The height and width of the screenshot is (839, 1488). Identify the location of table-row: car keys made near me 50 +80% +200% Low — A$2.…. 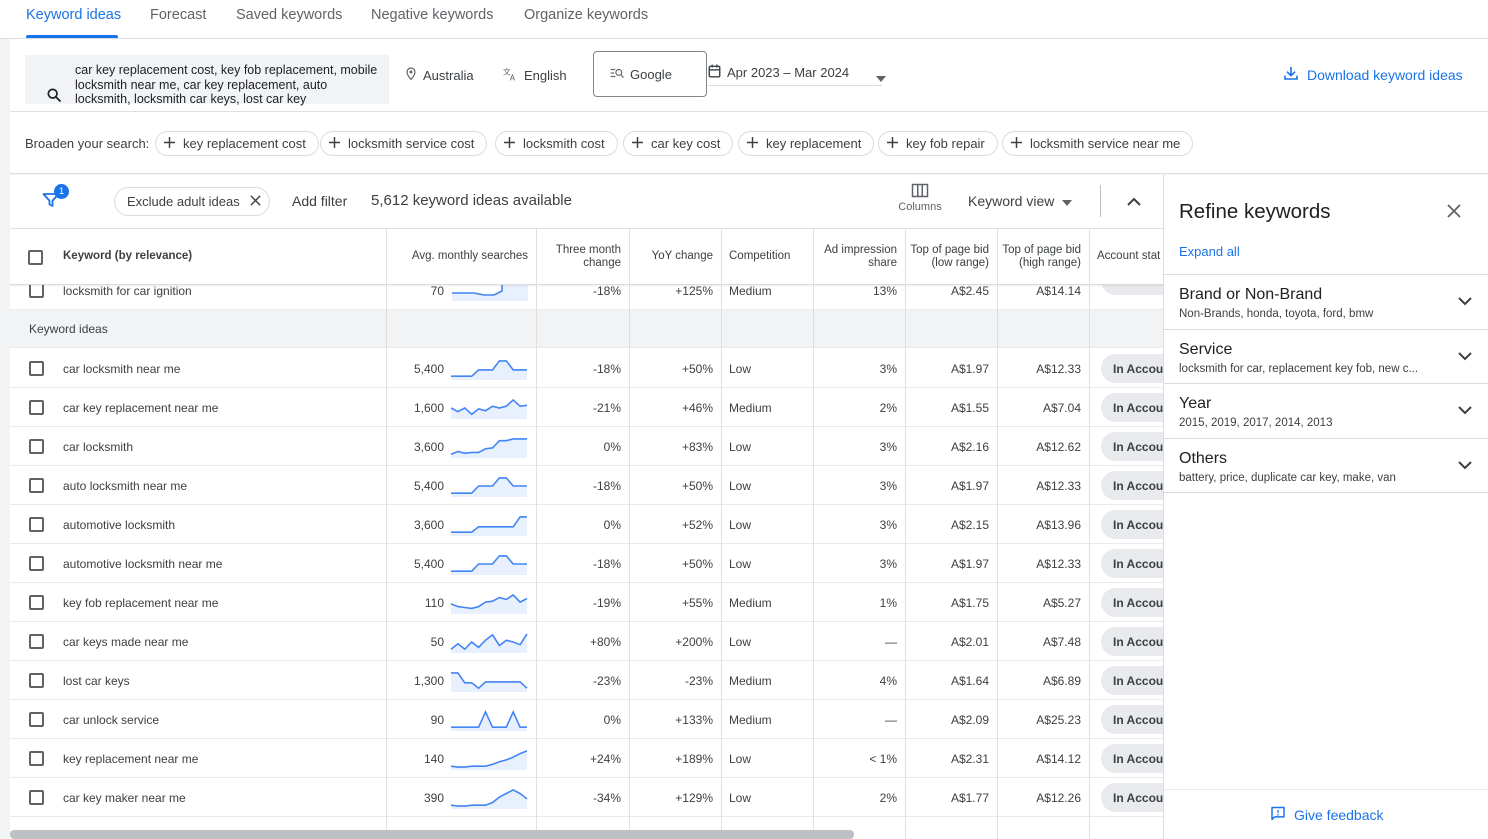
(586, 641).